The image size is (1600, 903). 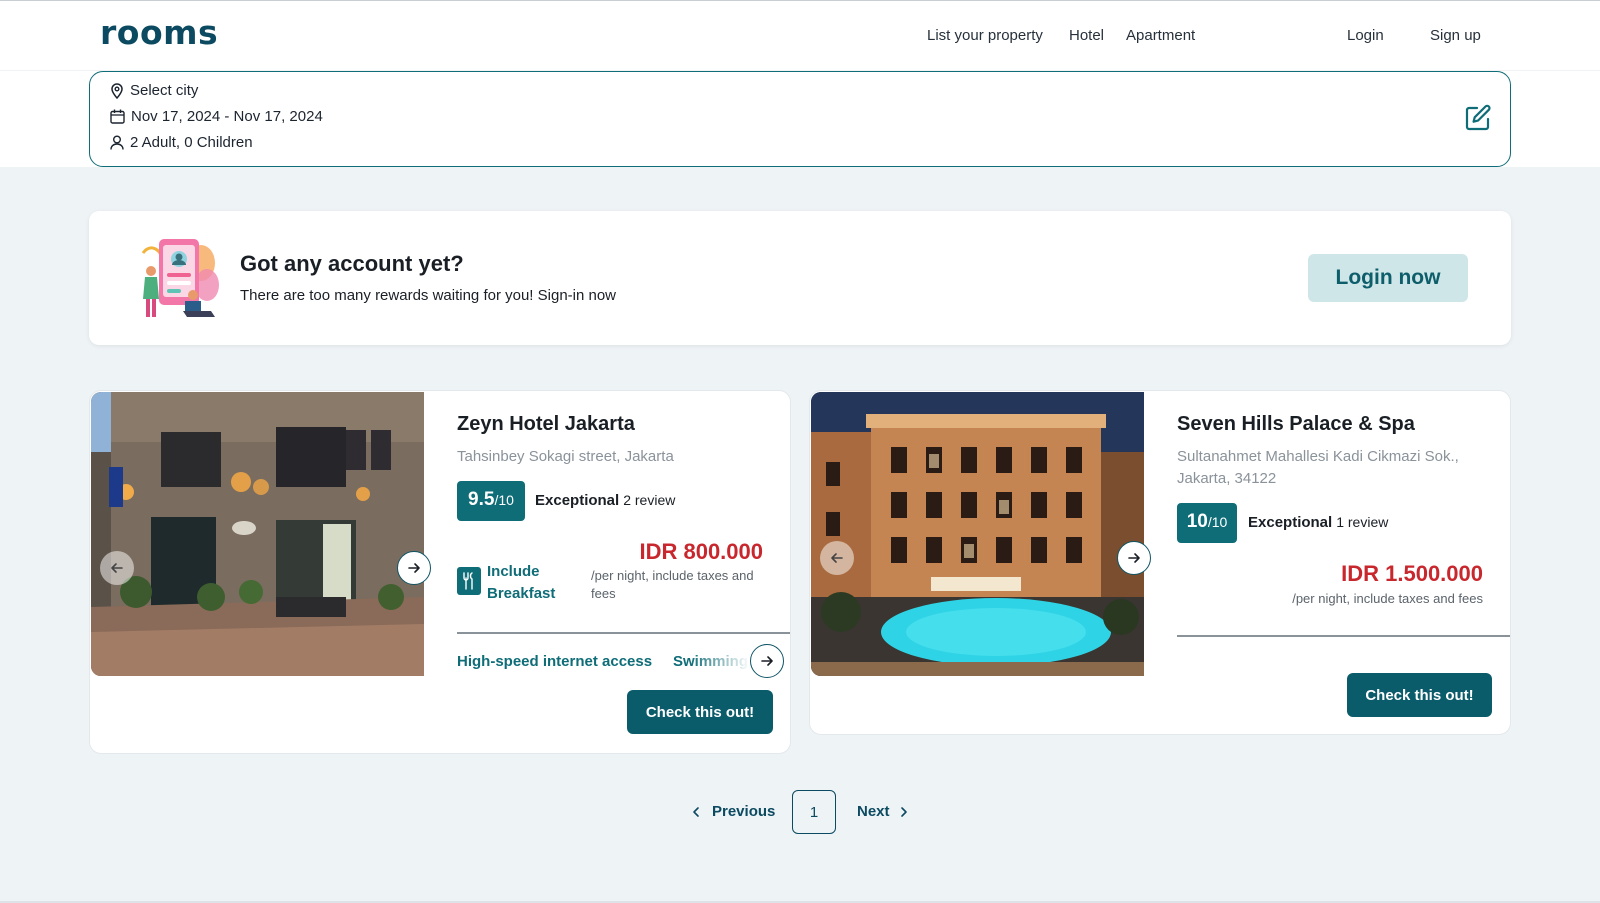 What do you see at coordinates (1412, 573) in the screenshot?
I see `hotel-price: IDR 1.500.000` at bounding box center [1412, 573].